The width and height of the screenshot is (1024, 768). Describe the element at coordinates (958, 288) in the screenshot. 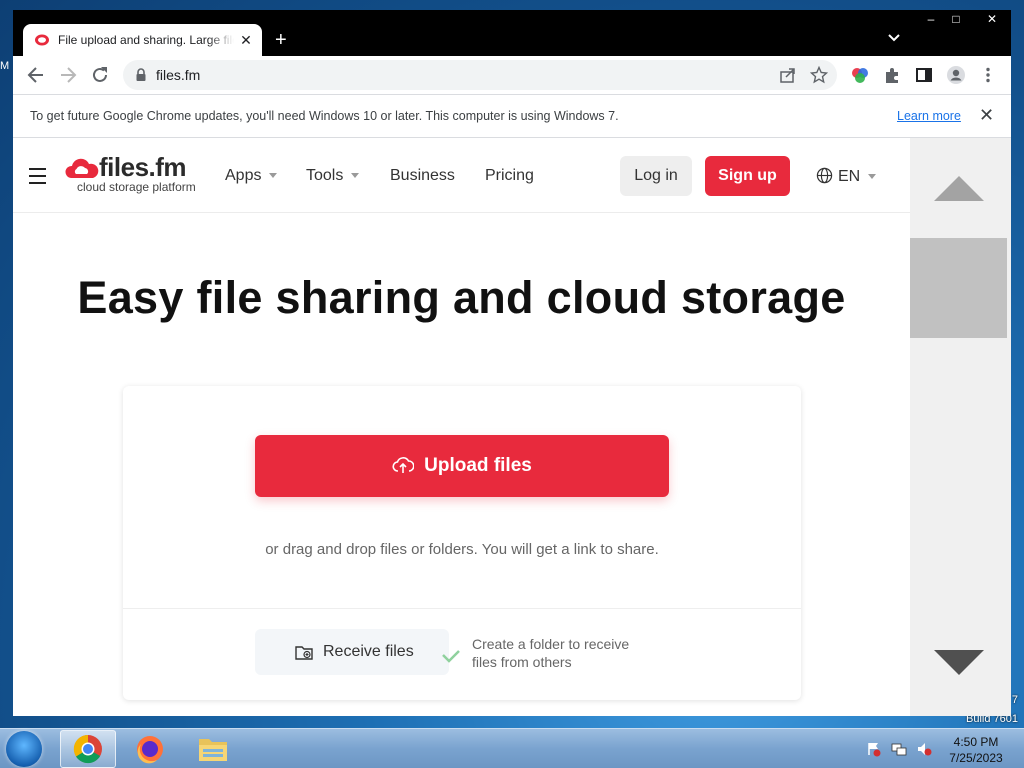

I see `scrollbar-thumb` at that location.